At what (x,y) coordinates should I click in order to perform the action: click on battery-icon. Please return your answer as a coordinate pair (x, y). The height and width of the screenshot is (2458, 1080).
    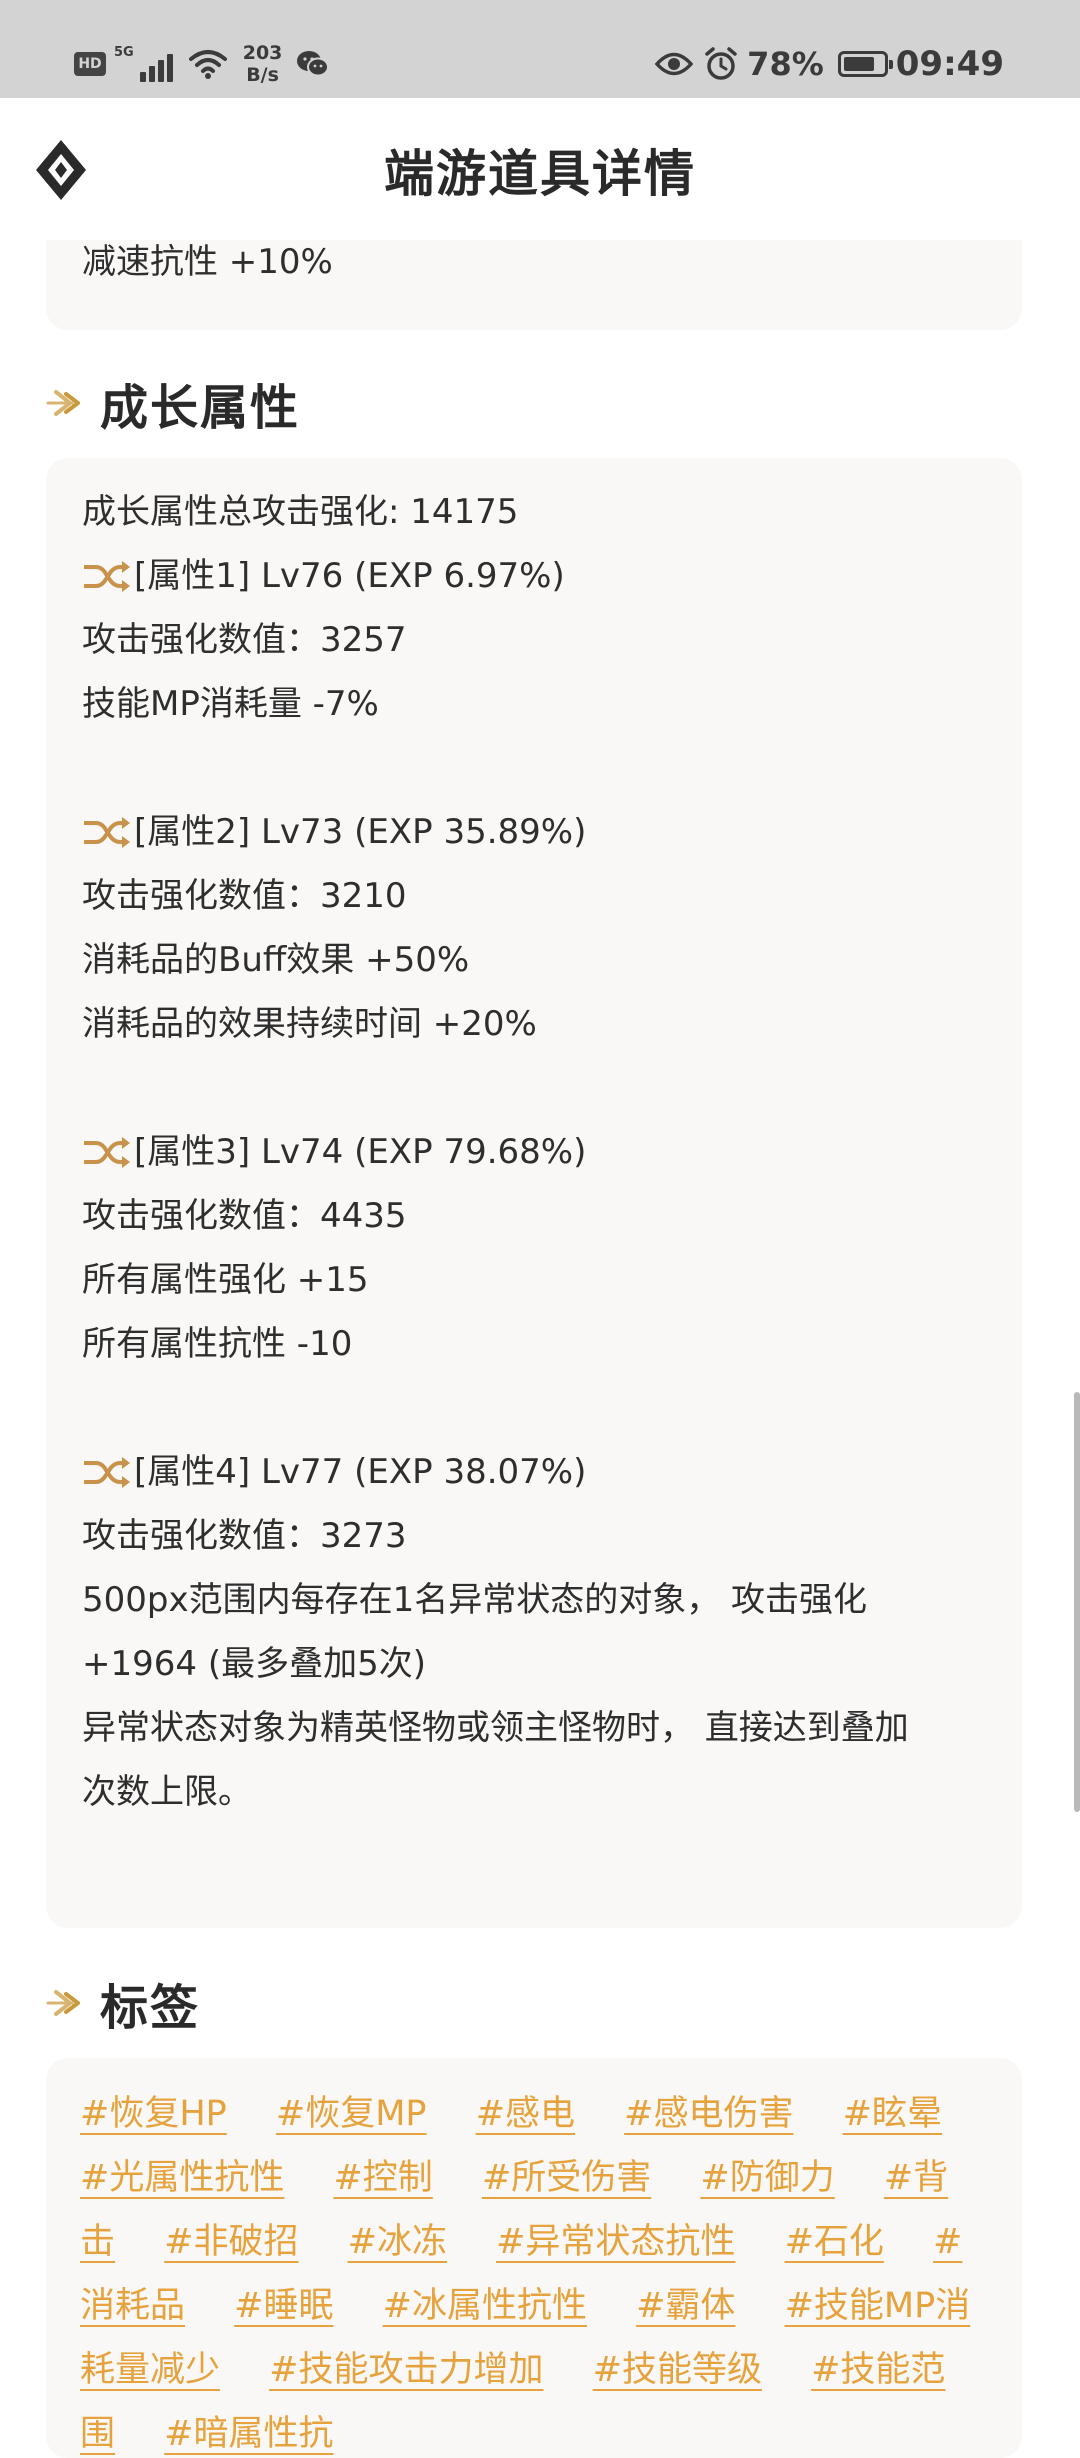
    Looking at the image, I should click on (865, 64).